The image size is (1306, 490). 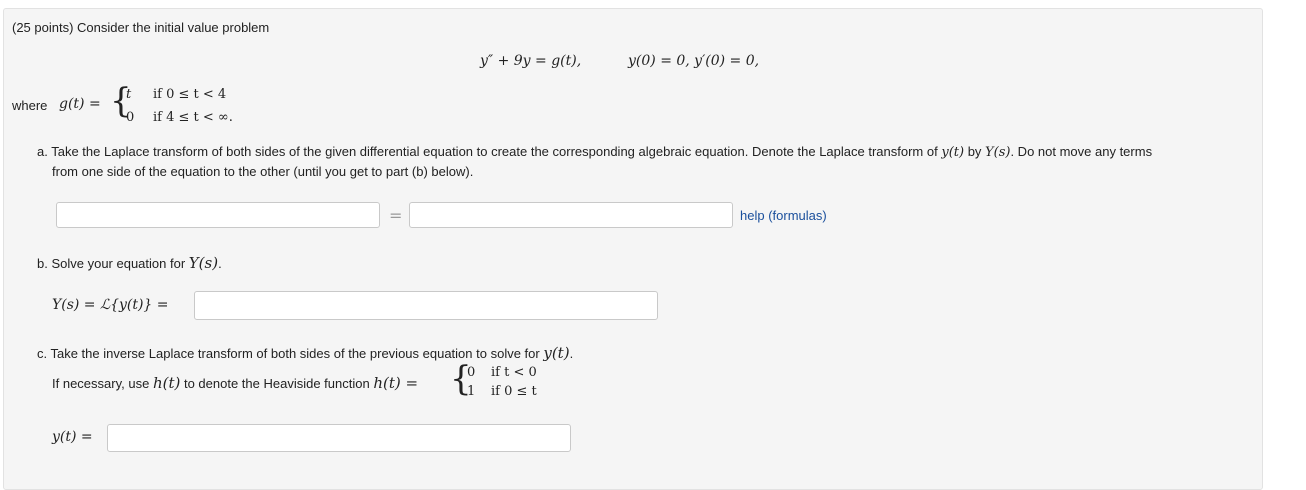 I want to click on laplace-rhs-input, so click(x=571, y=215).